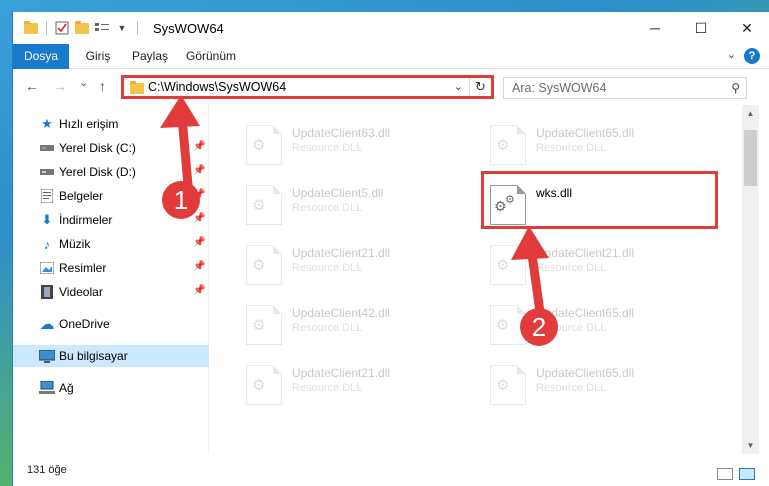  Describe the element at coordinates (480, 87) in the screenshot. I see `refresh-icon: ↻` at that location.